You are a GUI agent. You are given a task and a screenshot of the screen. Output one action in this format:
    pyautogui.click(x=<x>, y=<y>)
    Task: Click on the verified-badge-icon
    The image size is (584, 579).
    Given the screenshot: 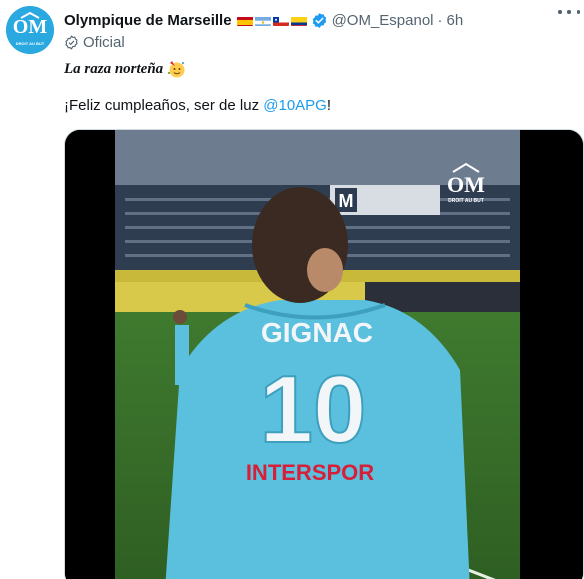 What is the action you would take?
    pyautogui.click(x=319, y=20)
    